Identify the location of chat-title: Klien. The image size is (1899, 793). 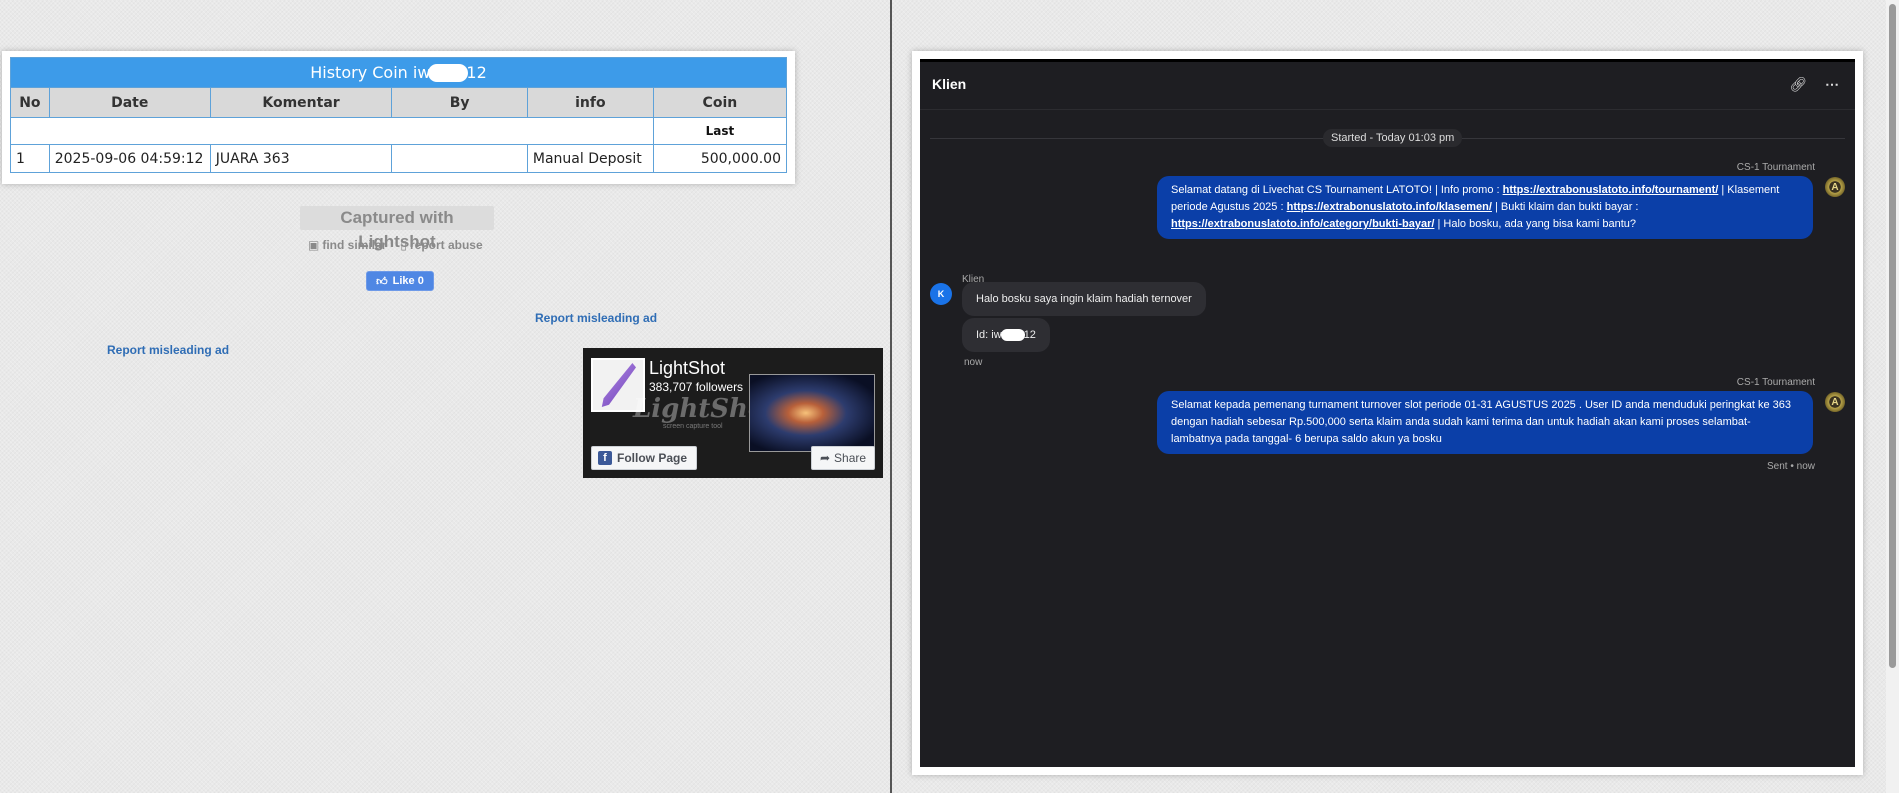
(949, 84).